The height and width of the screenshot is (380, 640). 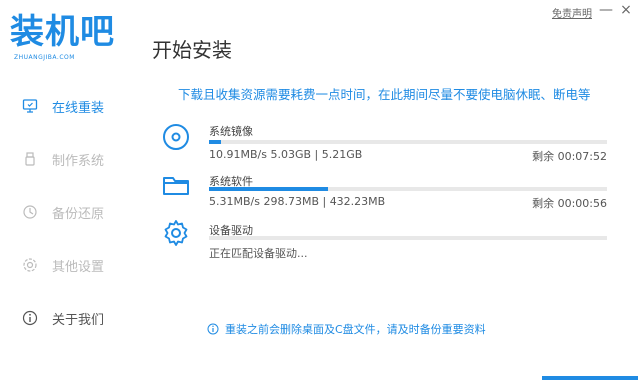 What do you see at coordinates (30, 106) in the screenshot?
I see `monitor-icon` at bounding box center [30, 106].